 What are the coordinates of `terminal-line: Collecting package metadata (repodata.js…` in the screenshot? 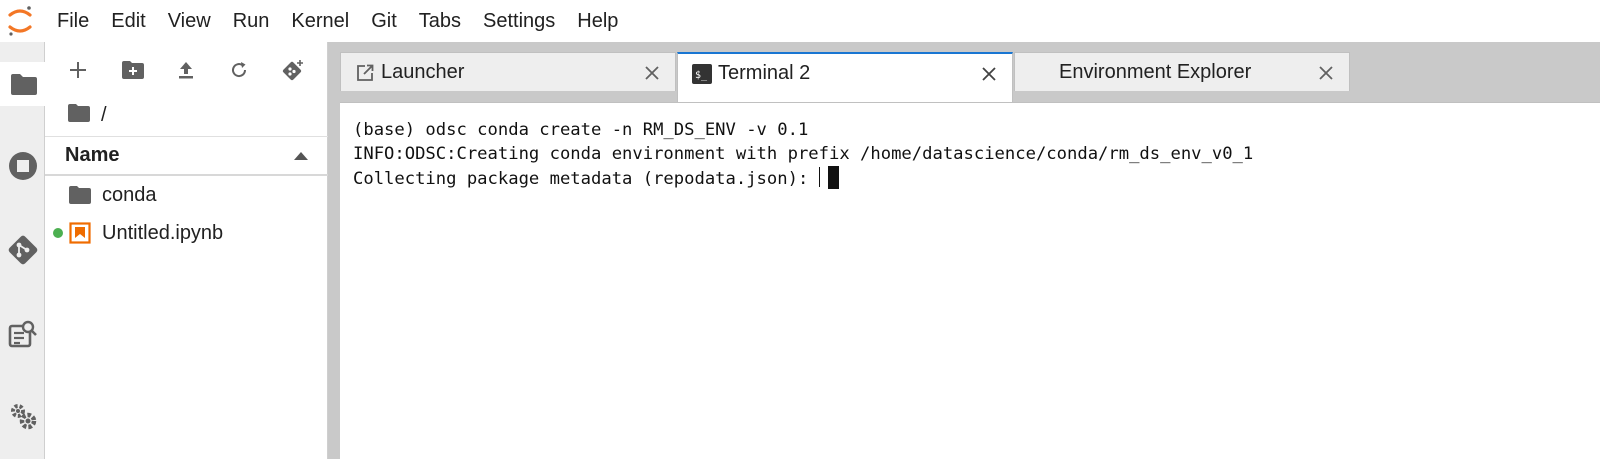 It's located at (970, 179).